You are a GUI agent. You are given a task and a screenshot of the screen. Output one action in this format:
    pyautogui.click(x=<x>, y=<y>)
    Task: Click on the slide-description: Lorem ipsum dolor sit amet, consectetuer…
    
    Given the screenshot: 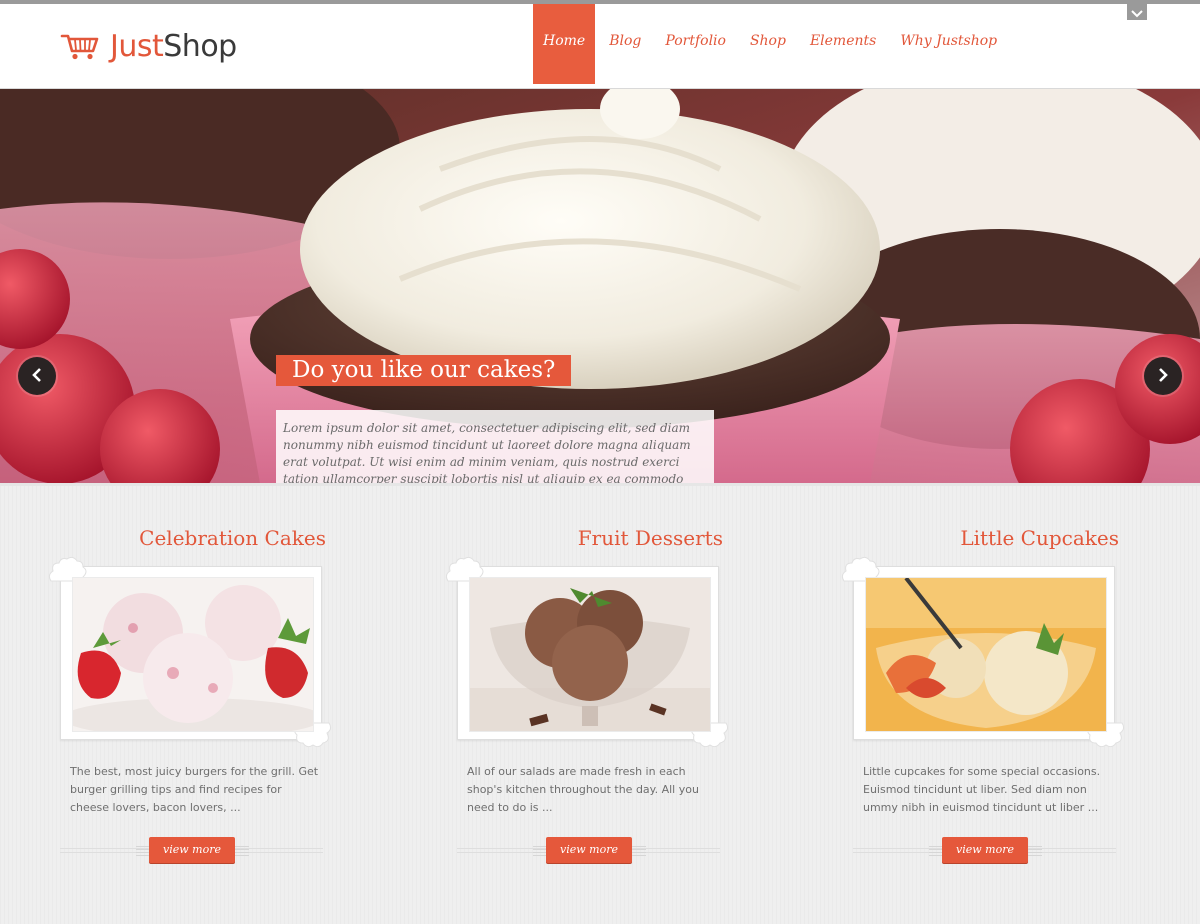 What is the action you would take?
    pyautogui.click(x=495, y=446)
    